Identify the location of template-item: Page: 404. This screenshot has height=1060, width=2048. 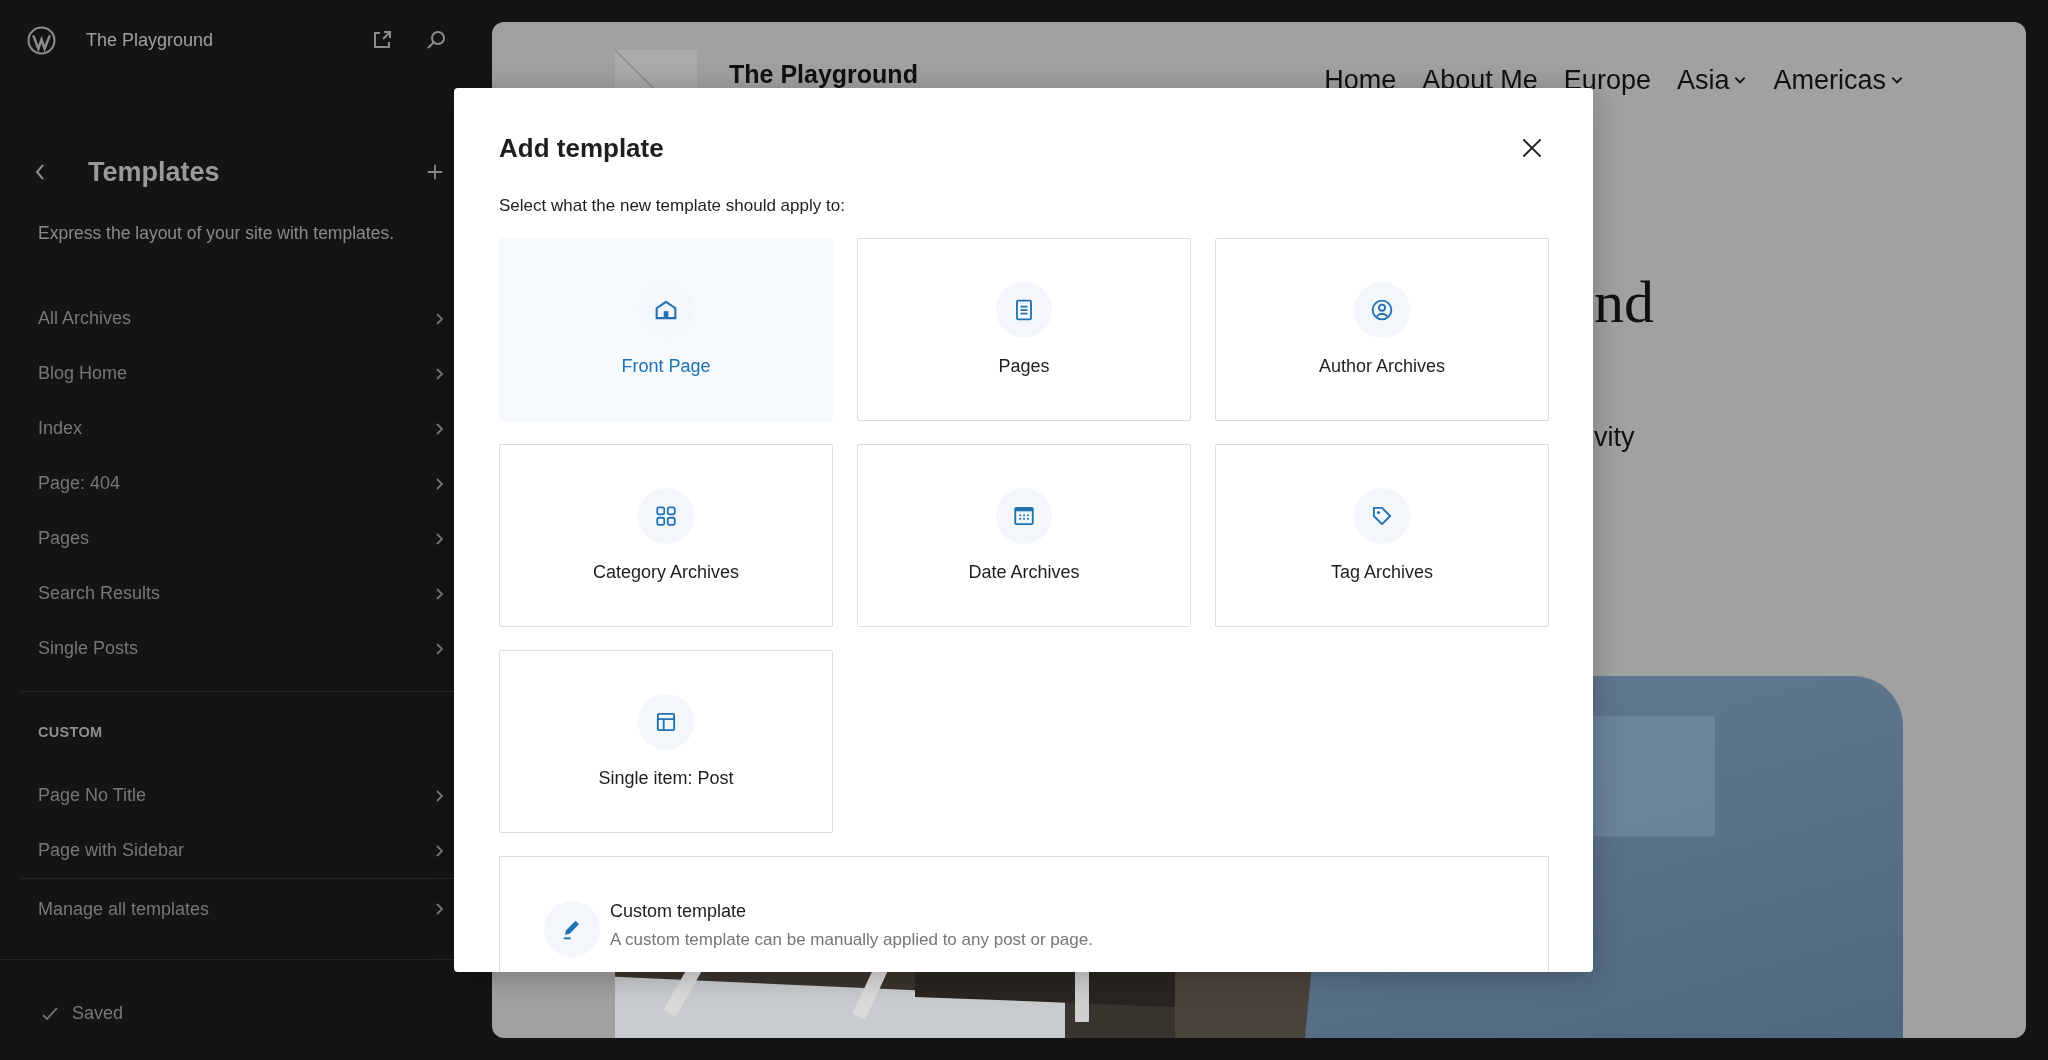
(240, 483).